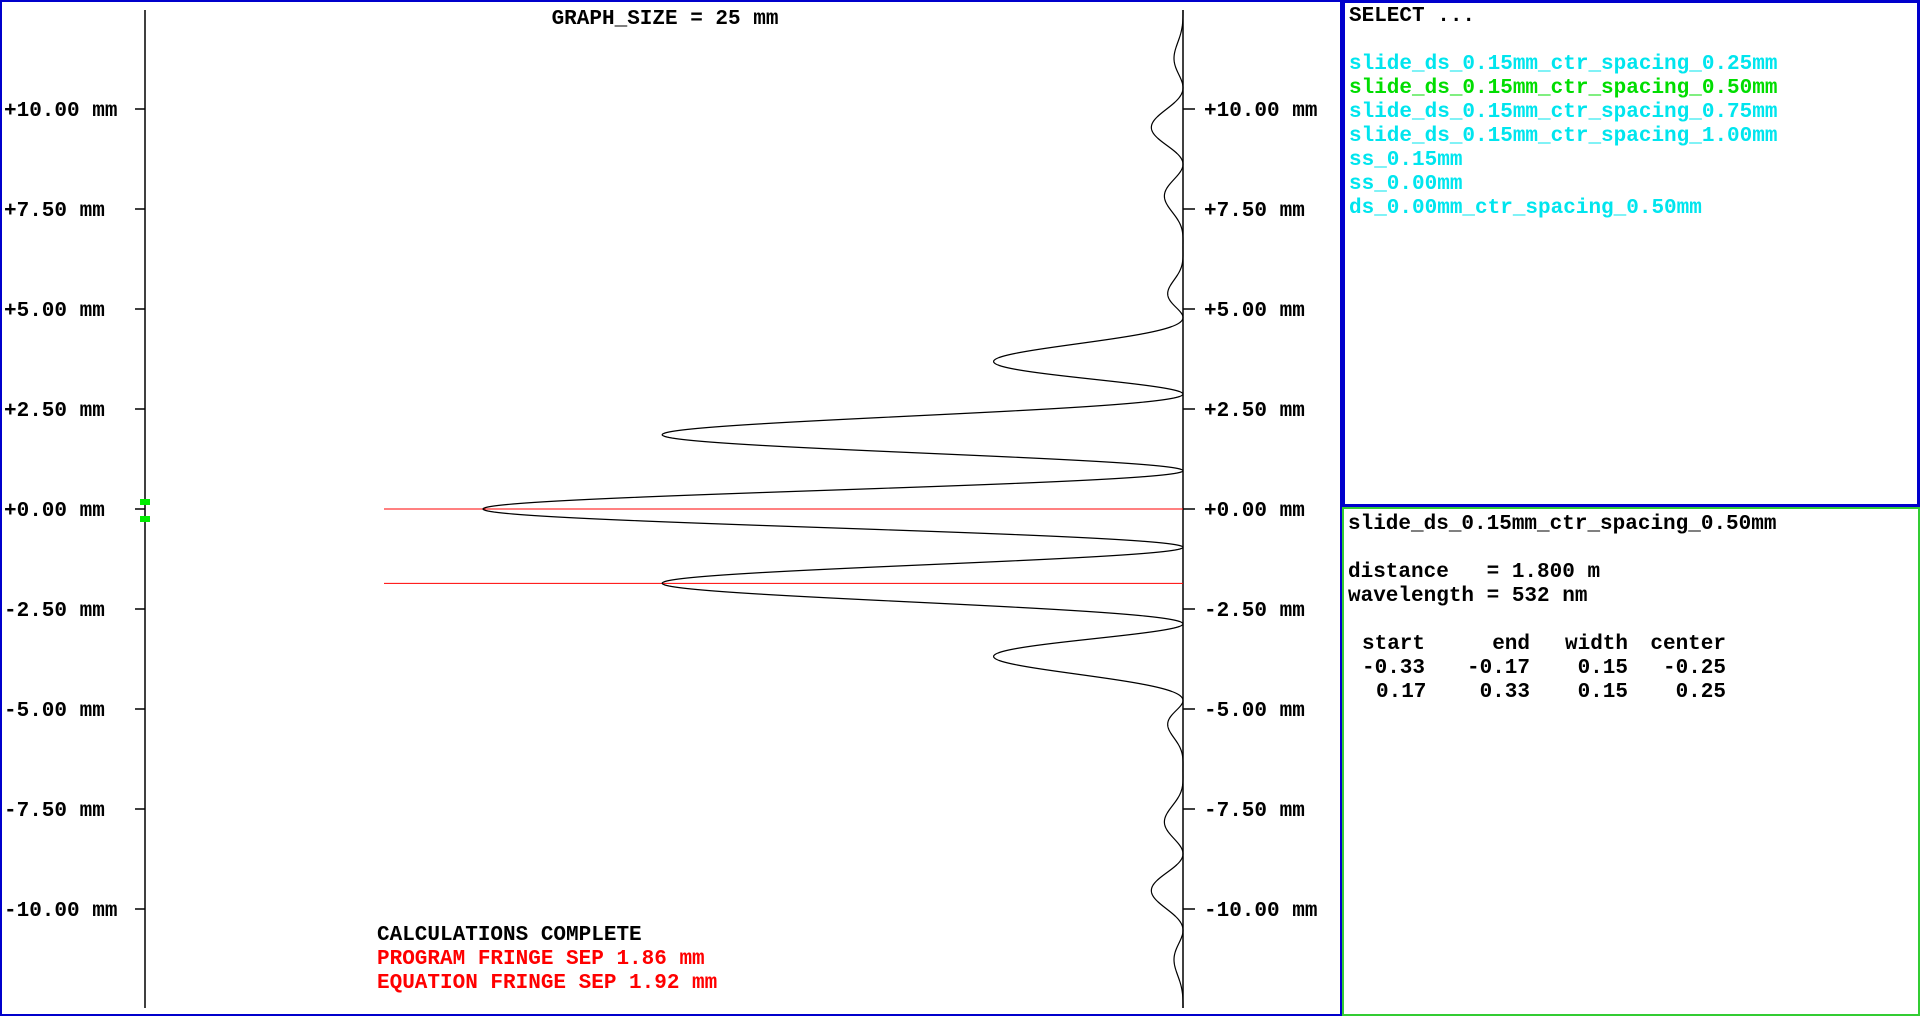 This screenshot has width=1920, height=1016. What do you see at coordinates (1544, 693) in the screenshot?
I see `table-row: 0.17 0.33 0.15 0.25` at bounding box center [1544, 693].